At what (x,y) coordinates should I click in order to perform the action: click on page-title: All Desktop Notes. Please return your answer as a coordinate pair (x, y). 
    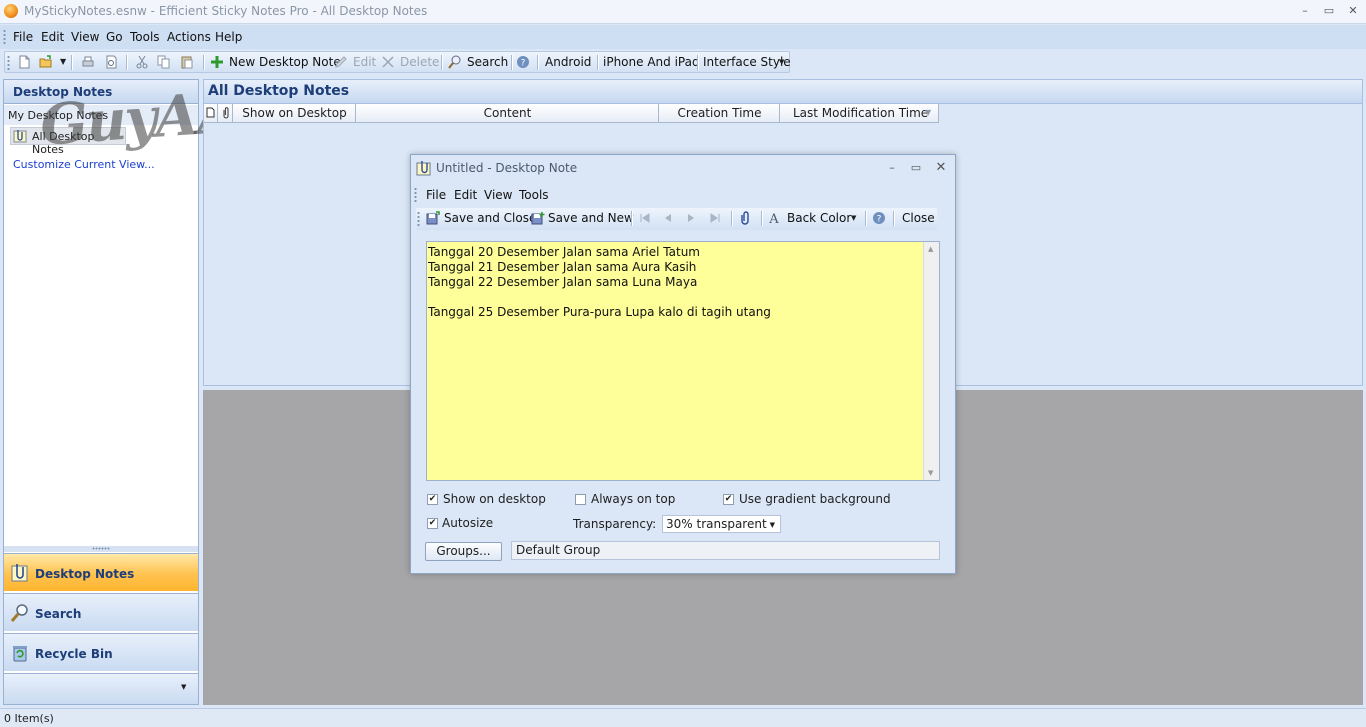
    Looking at the image, I should click on (279, 91).